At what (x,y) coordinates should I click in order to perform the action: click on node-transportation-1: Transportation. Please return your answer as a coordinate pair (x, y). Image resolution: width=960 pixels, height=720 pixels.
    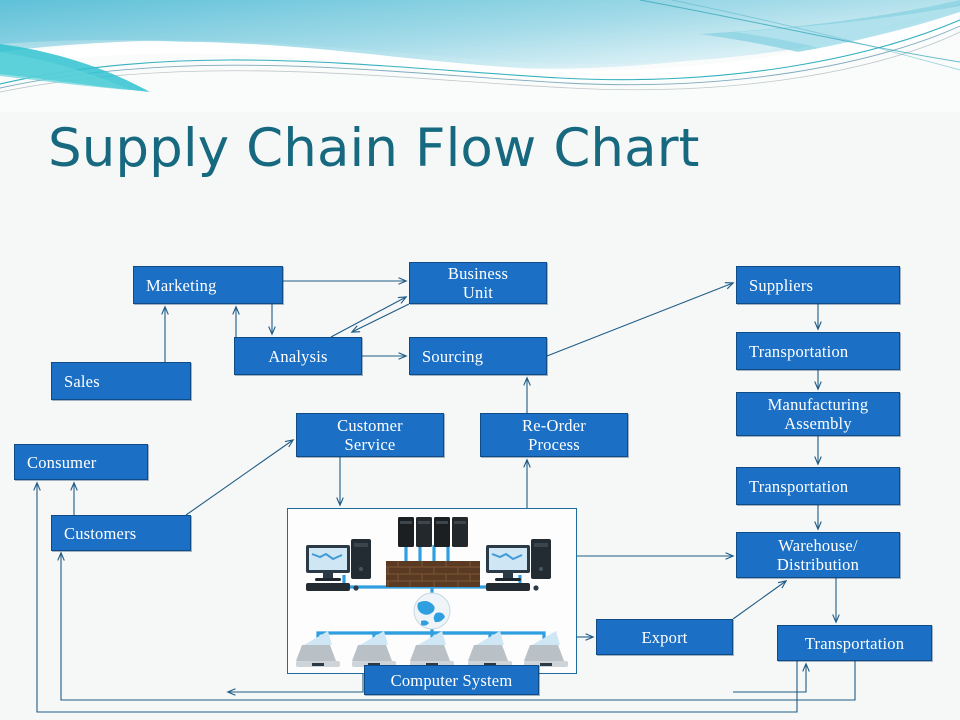
    Looking at the image, I should click on (818, 351).